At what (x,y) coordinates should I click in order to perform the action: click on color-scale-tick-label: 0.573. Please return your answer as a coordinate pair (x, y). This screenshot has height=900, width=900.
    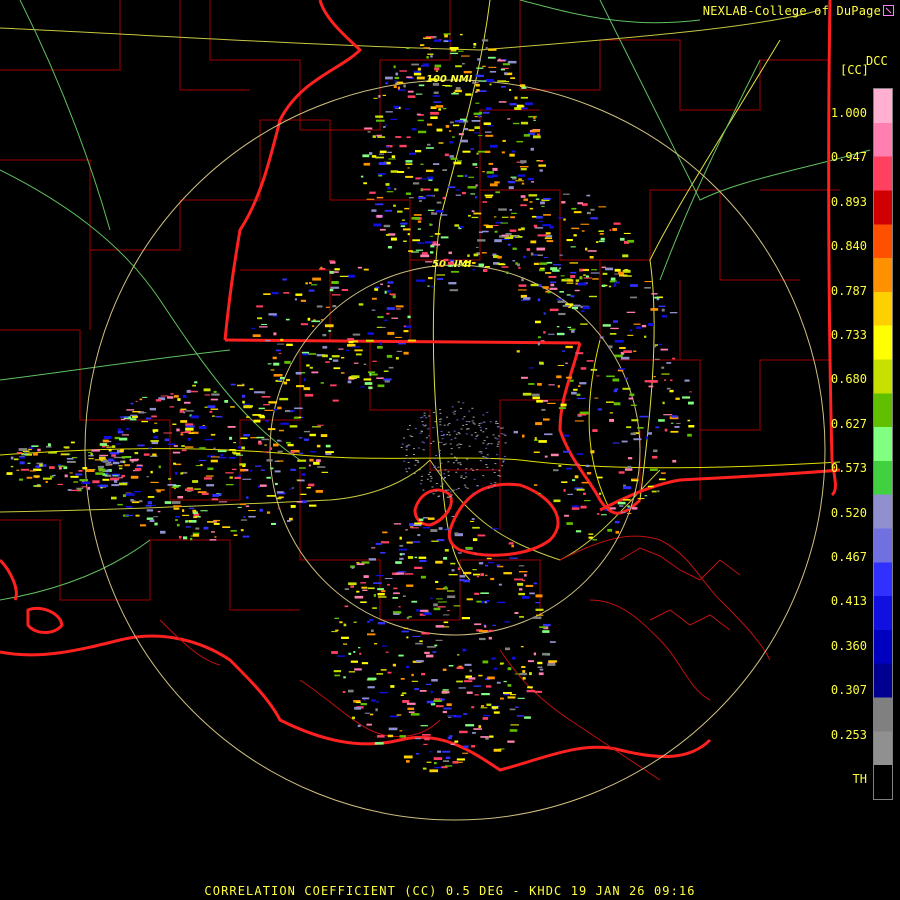
    Looking at the image, I should click on (848, 468).